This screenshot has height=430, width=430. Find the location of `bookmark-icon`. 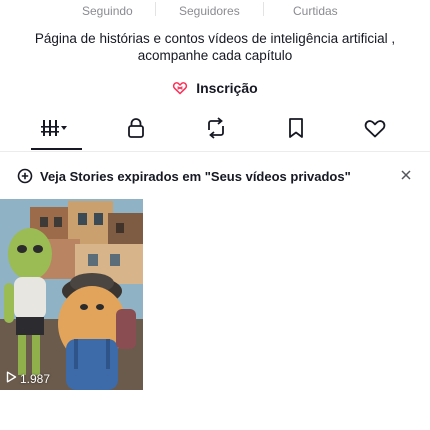

bookmark-icon is located at coordinates (296, 130).